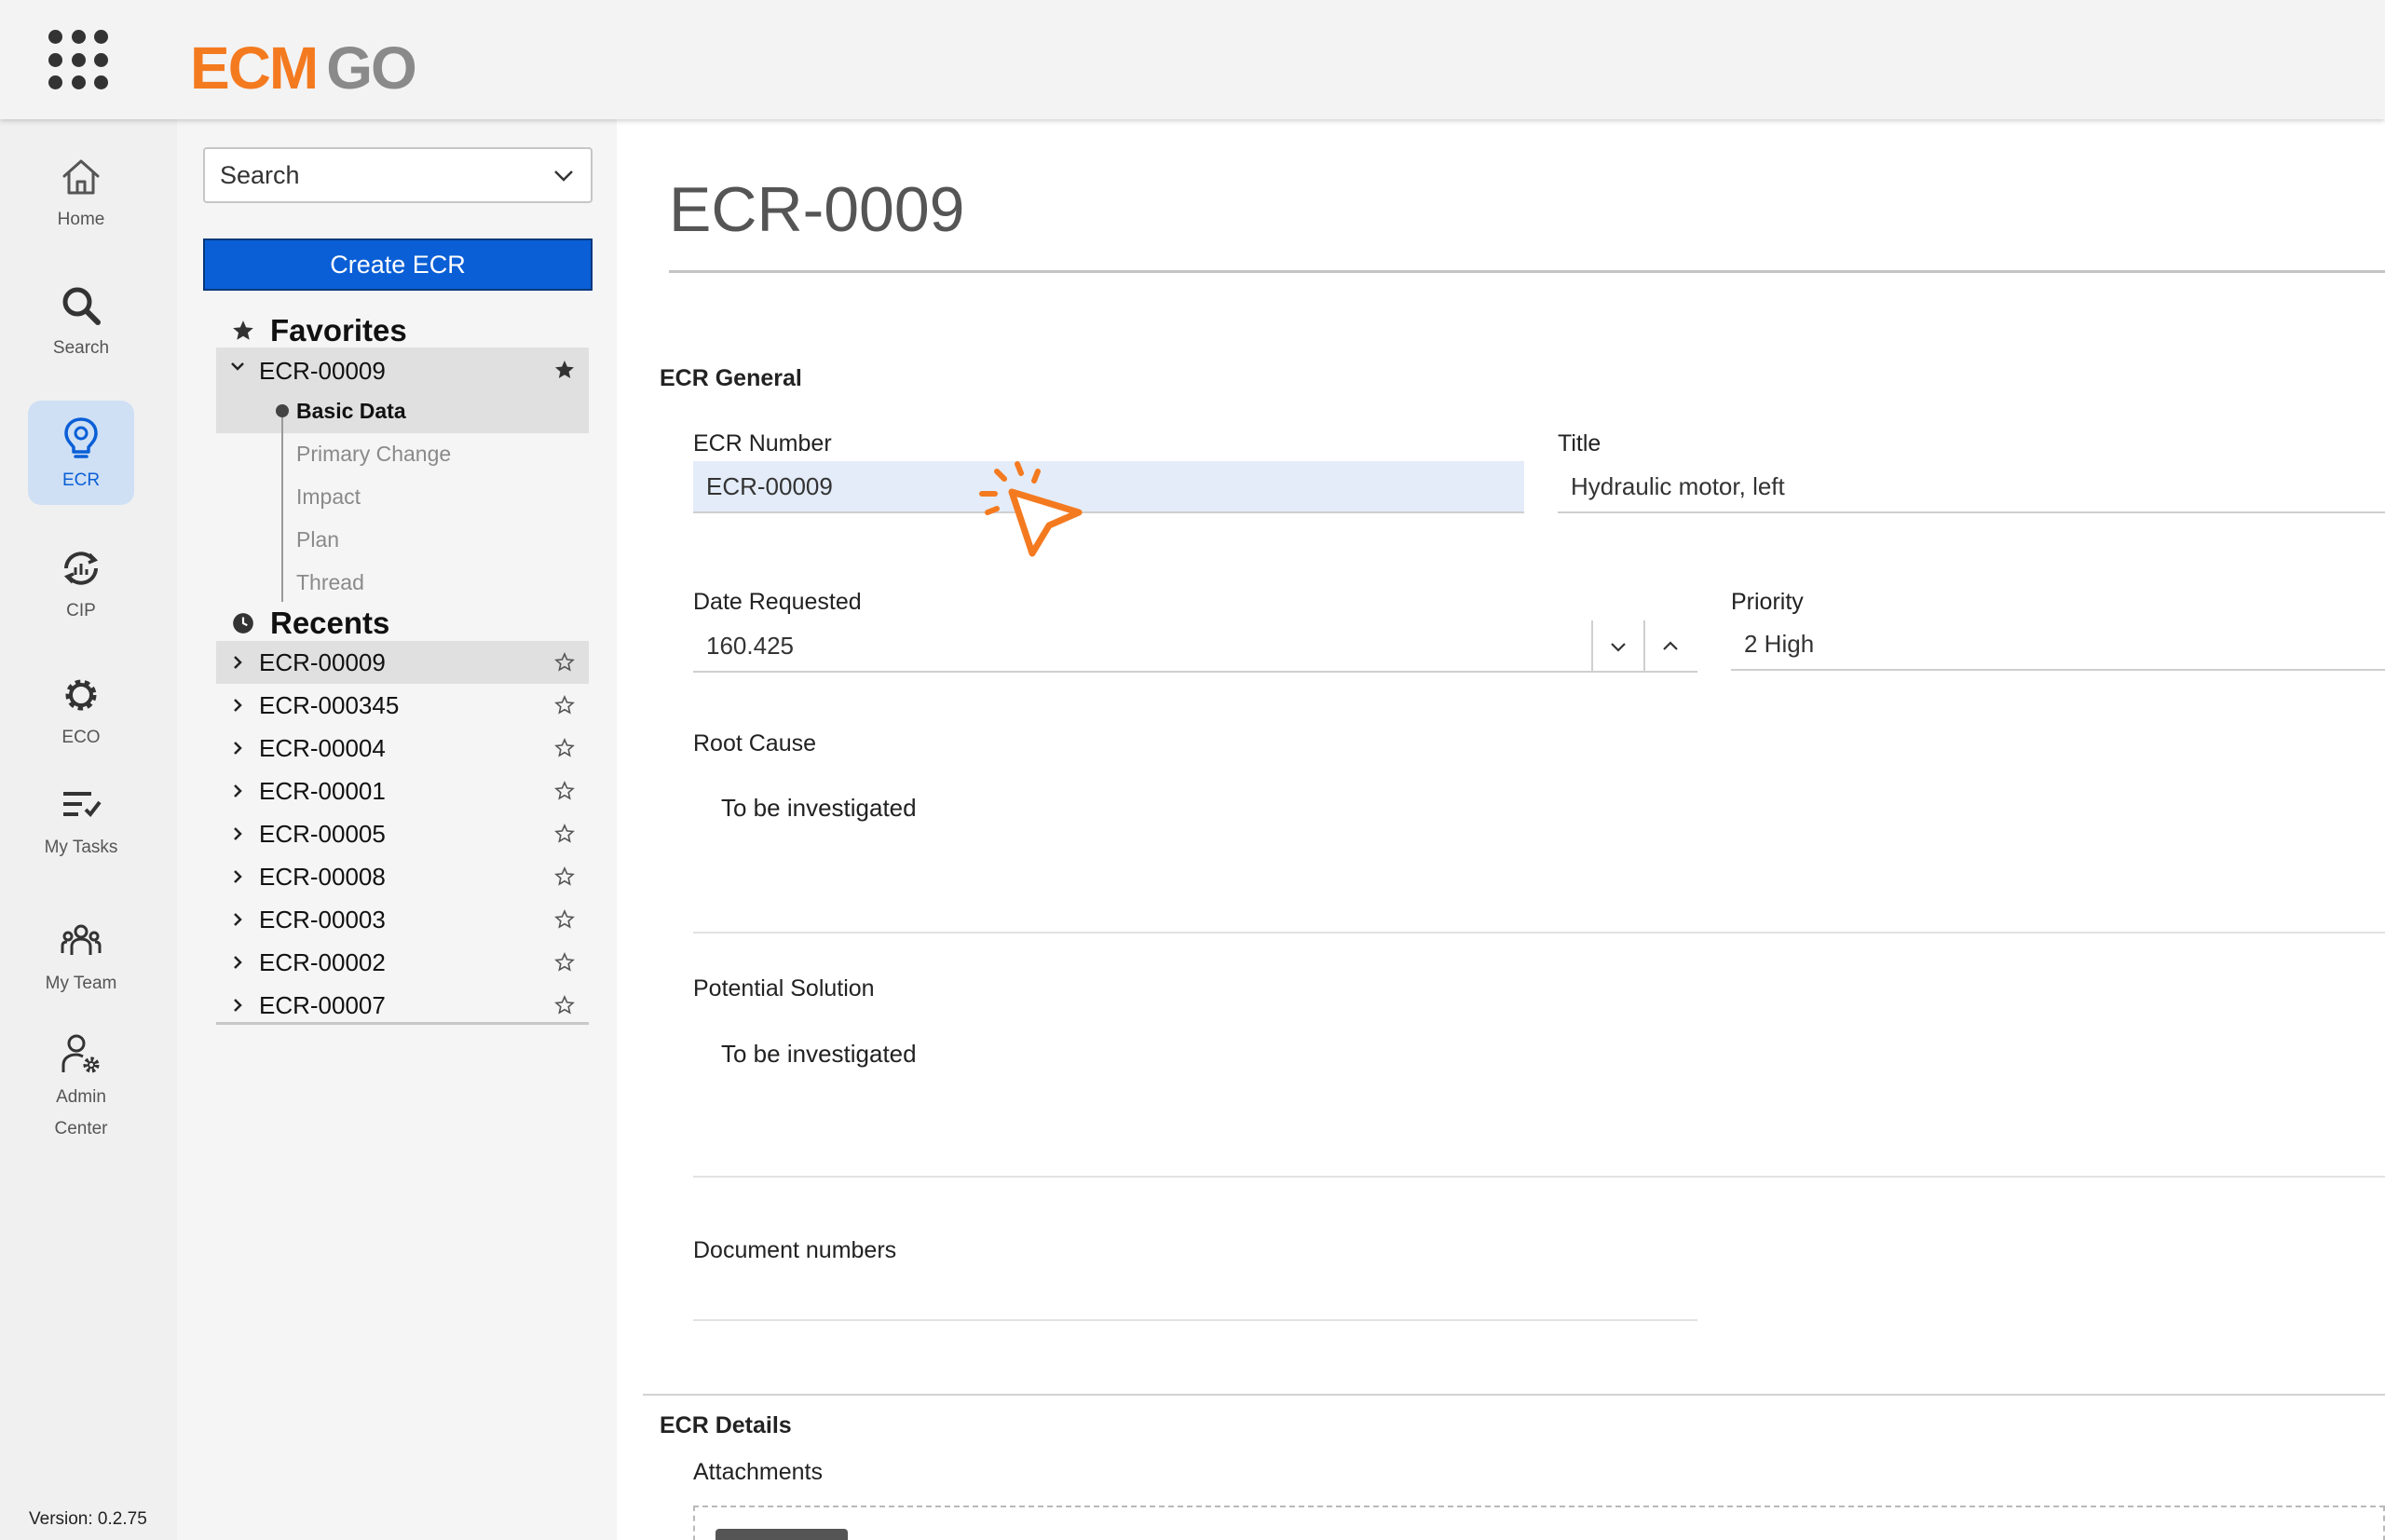 This screenshot has width=2385, height=1540. Describe the element at coordinates (402, 662) in the screenshot. I see `recent-item: ECR-00009` at that location.